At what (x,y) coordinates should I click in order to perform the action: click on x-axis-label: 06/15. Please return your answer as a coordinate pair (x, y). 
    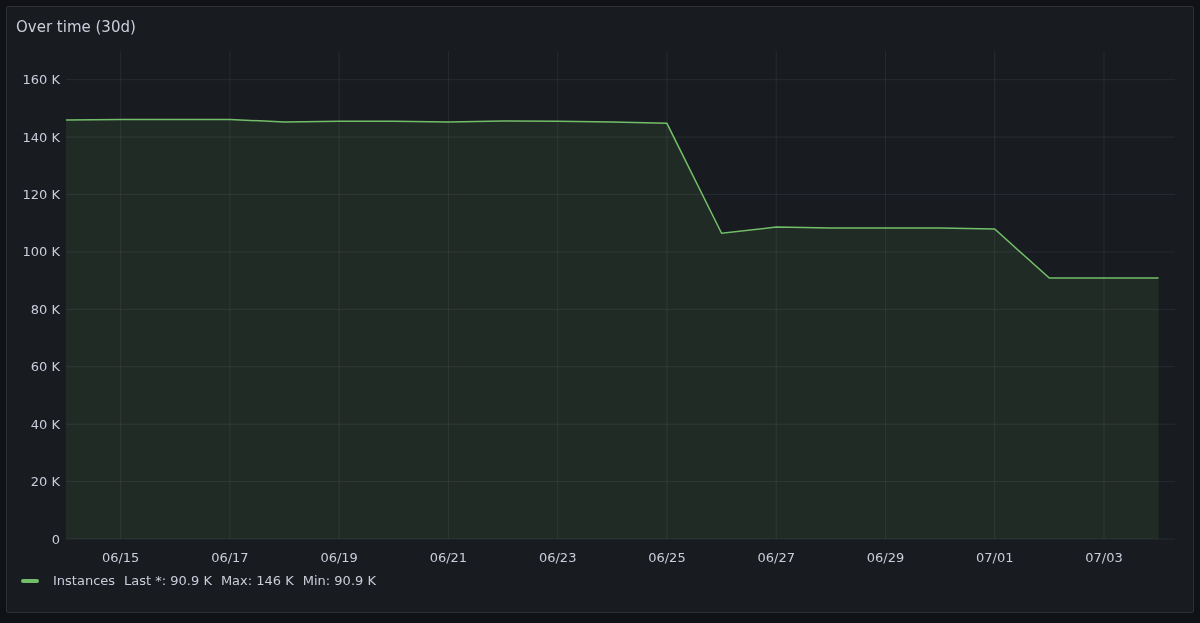
    Looking at the image, I should click on (120, 557).